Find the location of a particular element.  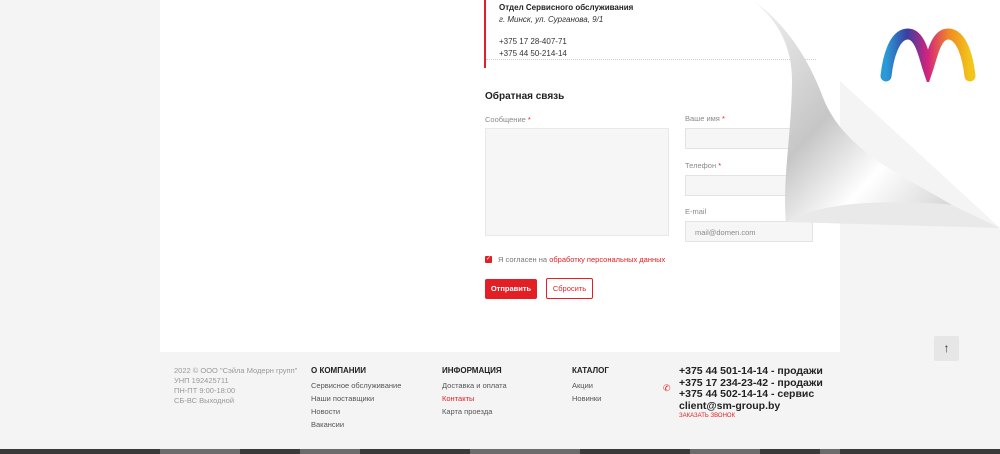

callback-link: заказать звонок is located at coordinates (707, 416).